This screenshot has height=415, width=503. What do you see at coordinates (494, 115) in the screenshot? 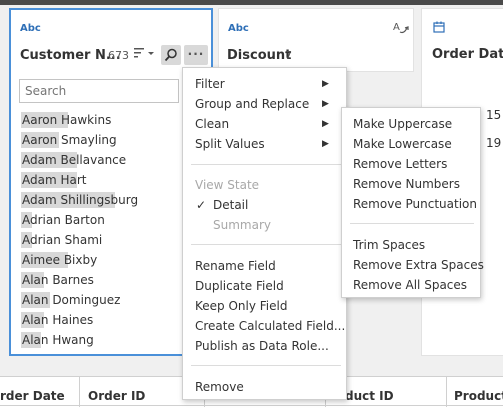
I see `order-date-value: 15` at bounding box center [494, 115].